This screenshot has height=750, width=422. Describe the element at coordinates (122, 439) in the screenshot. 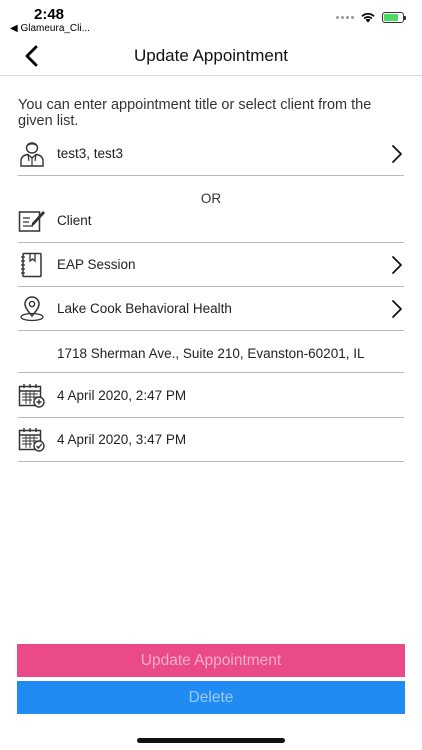

I see `end-datetime: 4 April 2020, 3:47 PM` at that location.